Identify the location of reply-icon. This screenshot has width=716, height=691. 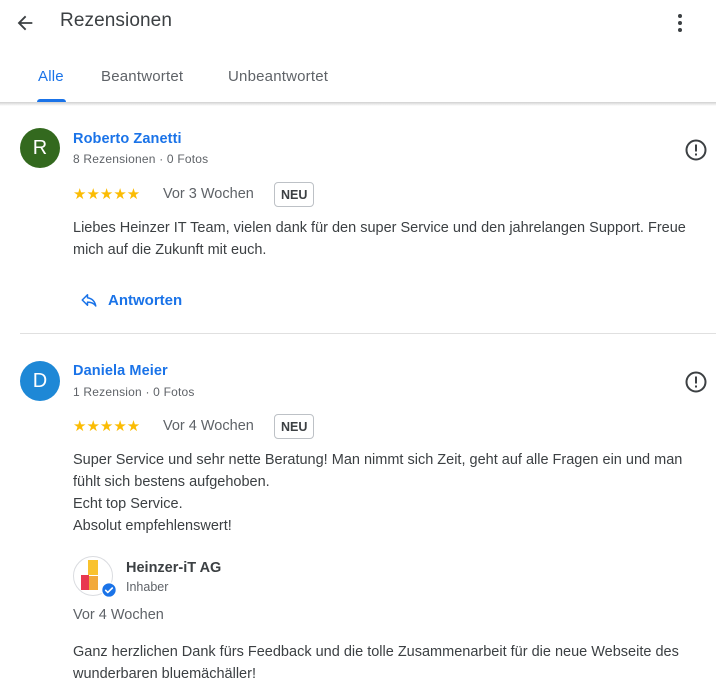
(89, 300).